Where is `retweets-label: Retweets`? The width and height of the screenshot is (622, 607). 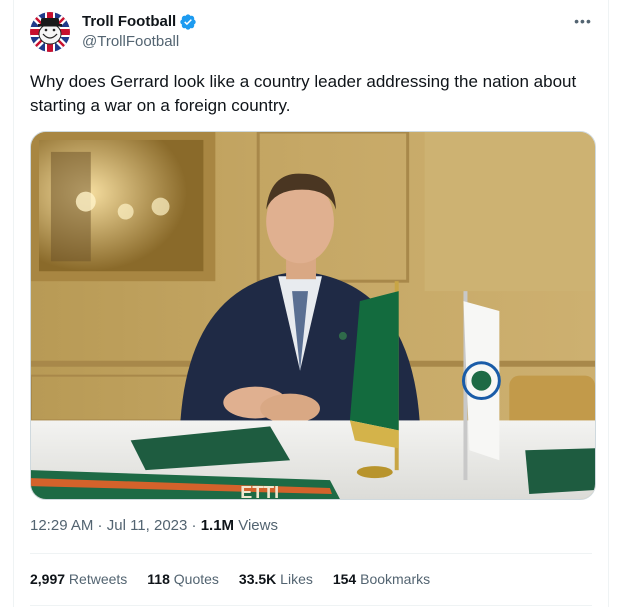 retweets-label: Retweets is located at coordinates (96, 579).